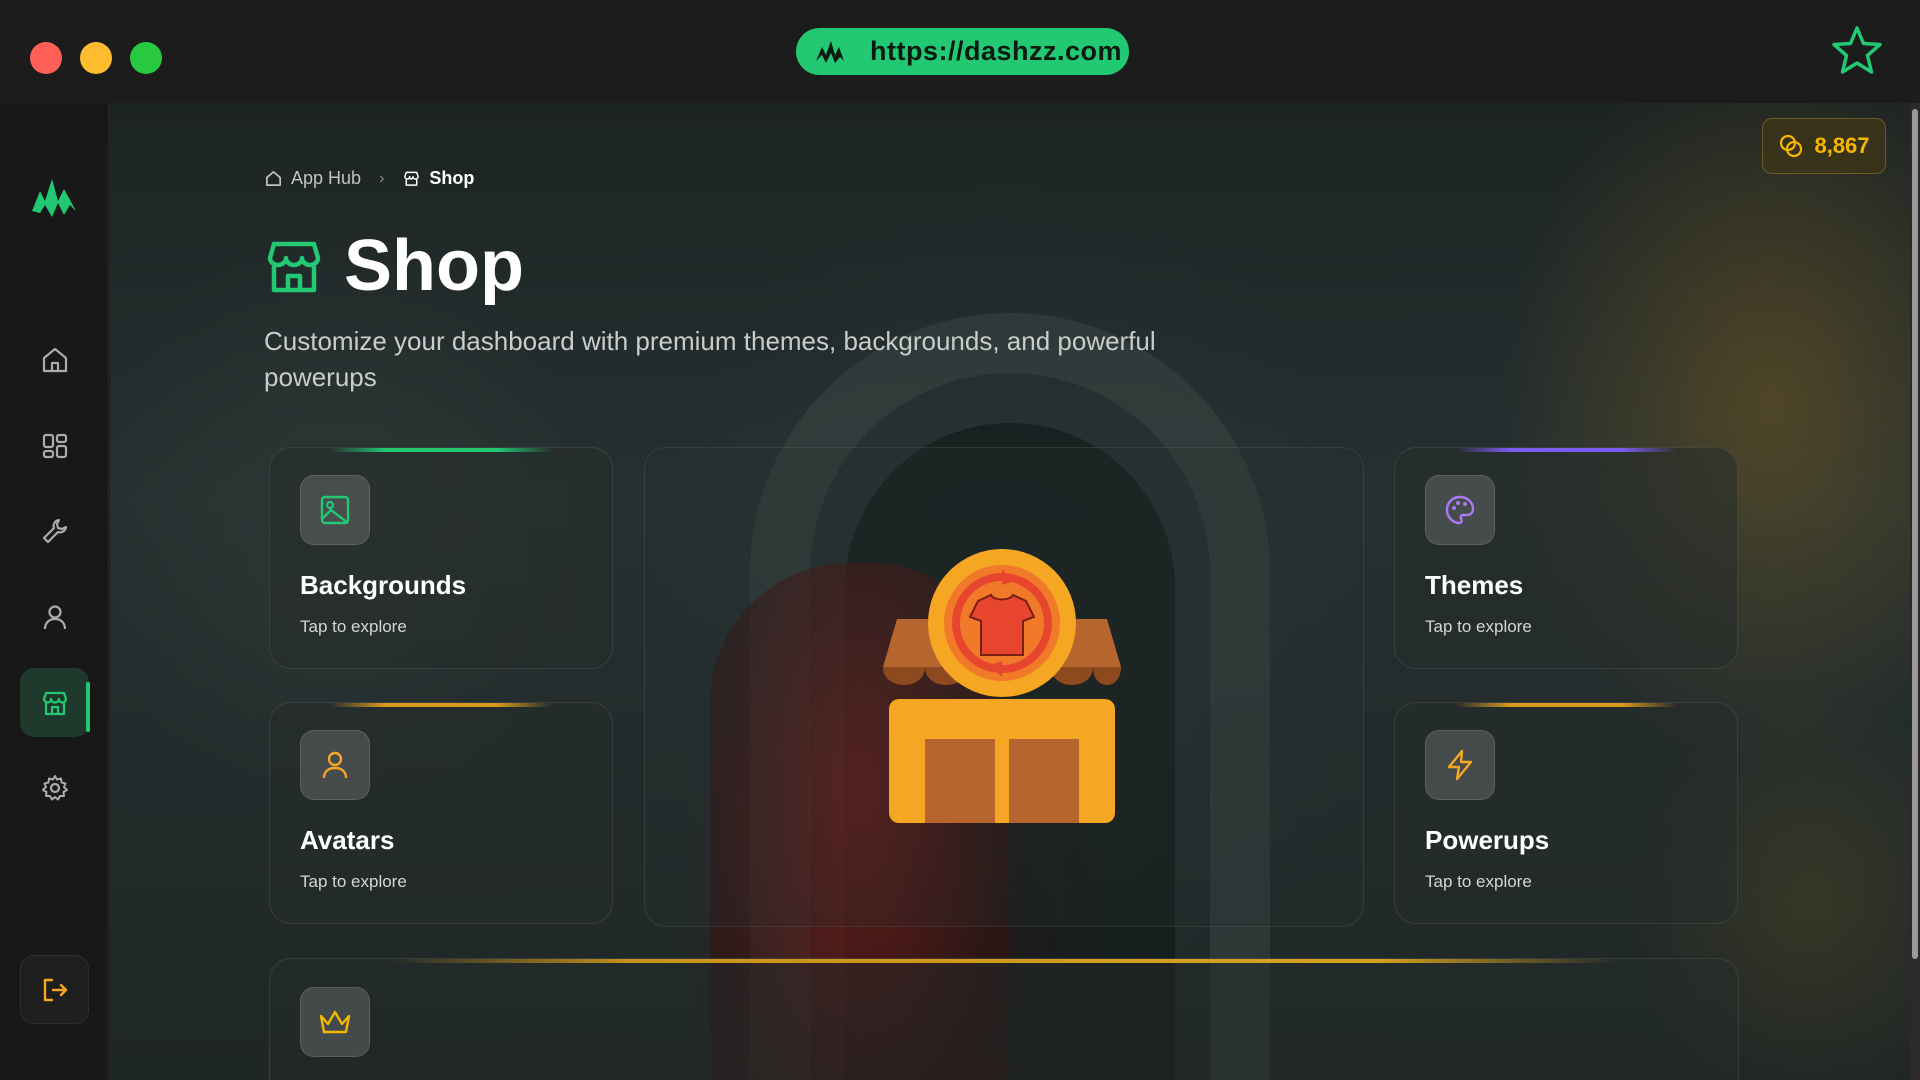  Describe the element at coordinates (382, 178) in the screenshot. I see `chevron-right-icon: ›` at that location.